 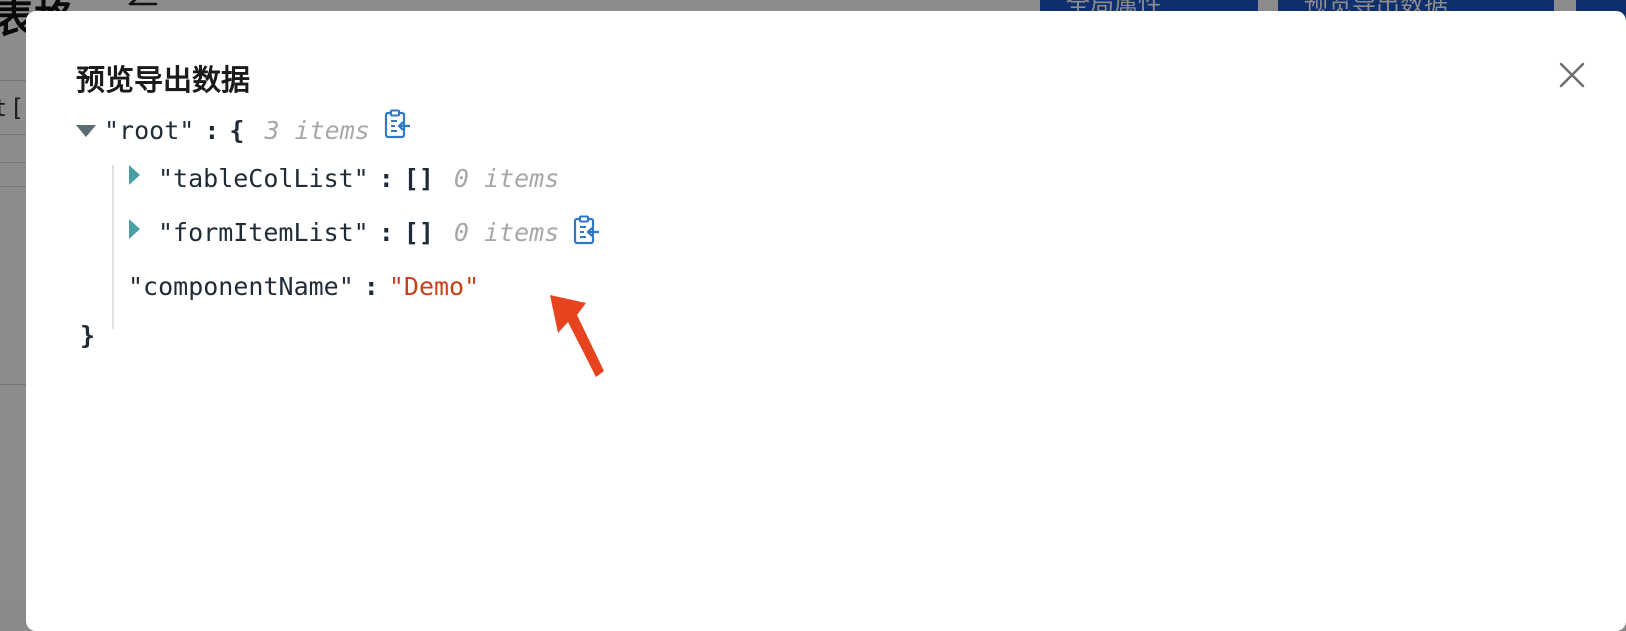 What do you see at coordinates (241, 286) in the screenshot?
I see `component-name-key: "componentName"` at bounding box center [241, 286].